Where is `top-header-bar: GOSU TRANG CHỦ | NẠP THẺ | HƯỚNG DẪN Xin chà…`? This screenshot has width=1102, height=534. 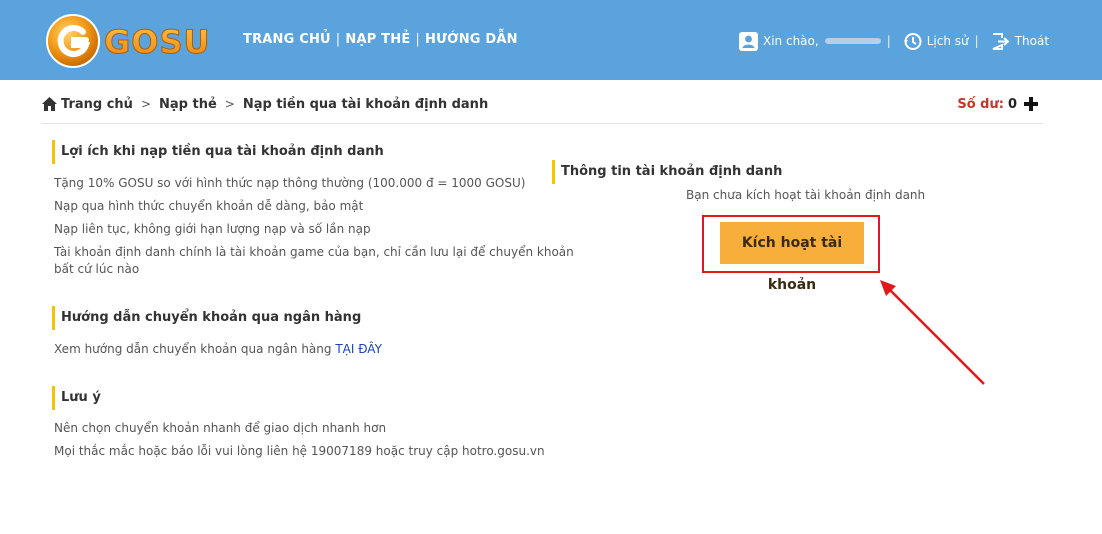 top-header-bar: GOSU TRANG CHỦ | NẠP THẺ | HƯỚNG DẪN Xin chà… is located at coordinates (551, 40).